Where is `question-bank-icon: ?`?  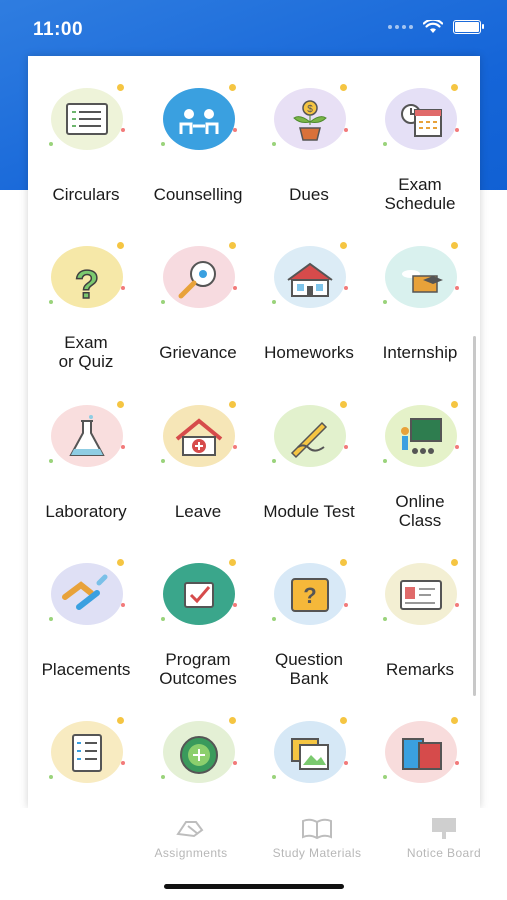
question-bank-icon: ? is located at coordinates (309, 594).